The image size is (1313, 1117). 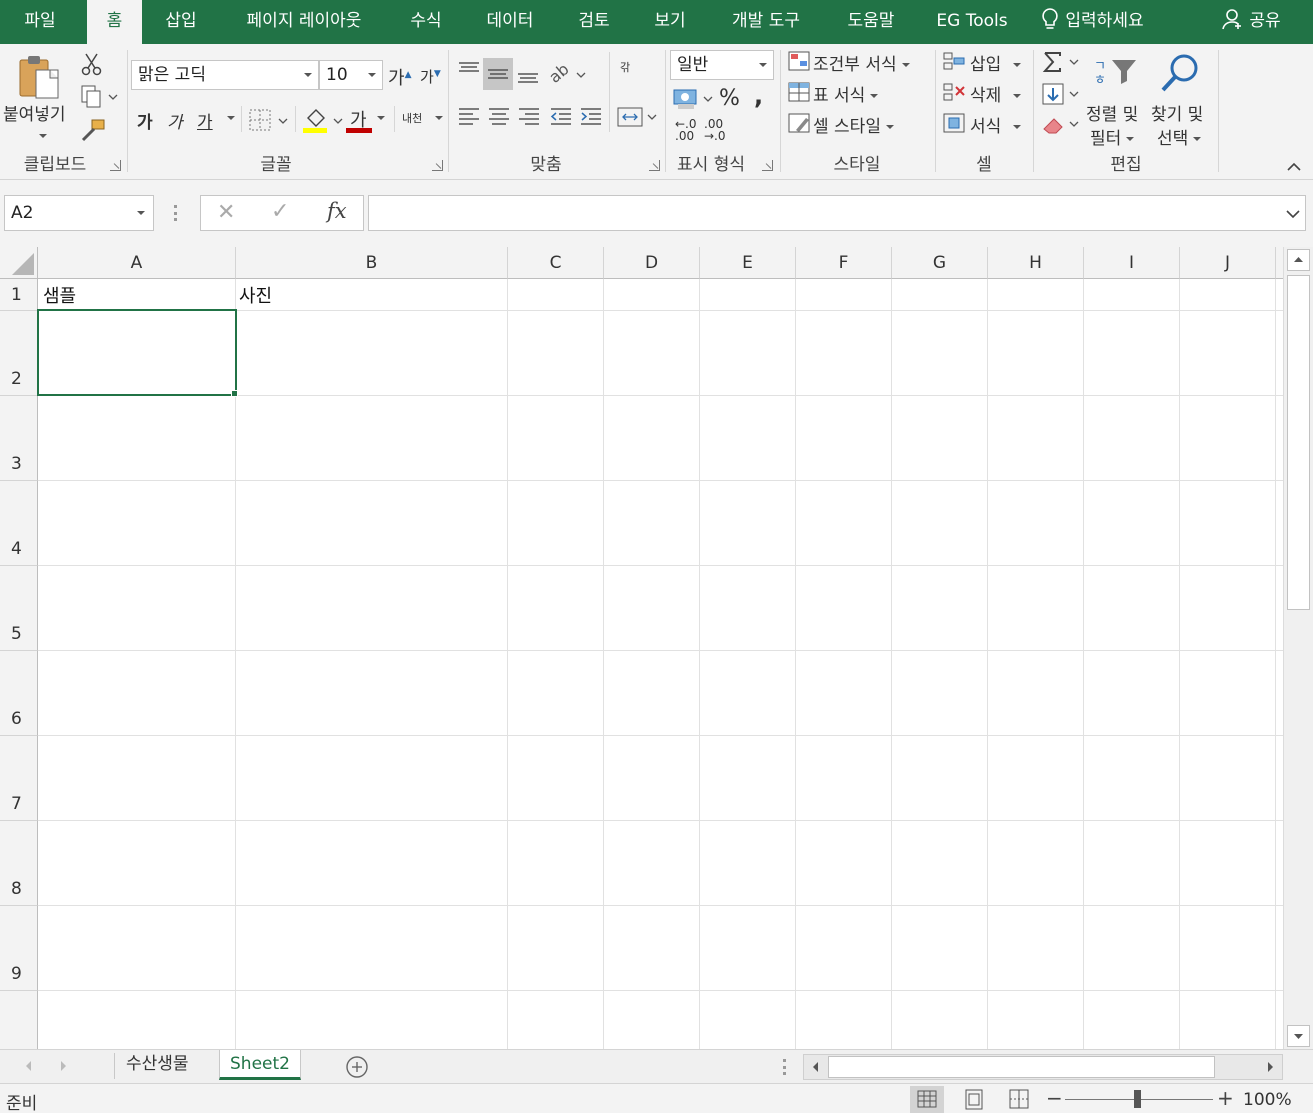 I want to click on italic-button: 가, so click(x=175, y=120).